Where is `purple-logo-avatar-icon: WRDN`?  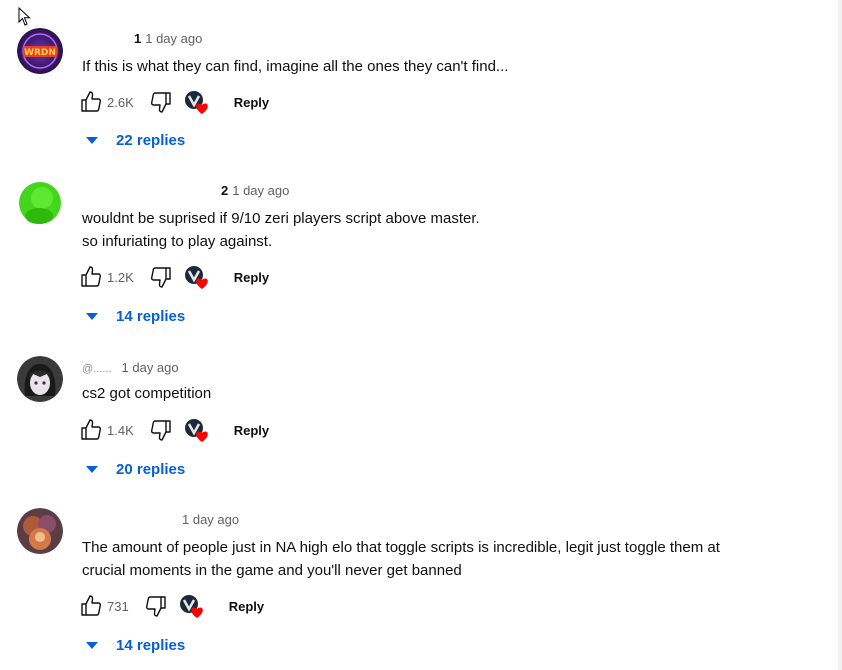
purple-logo-avatar-icon: WRDN is located at coordinates (40, 51).